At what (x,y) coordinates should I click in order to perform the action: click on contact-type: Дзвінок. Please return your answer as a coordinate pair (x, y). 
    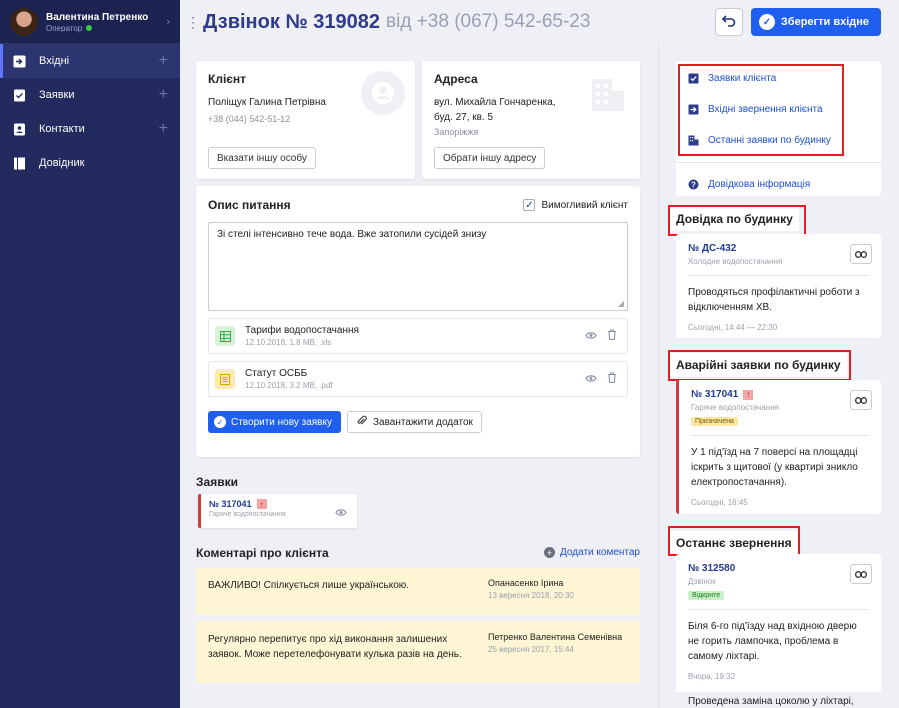
    Looking at the image, I should click on (702, 581).